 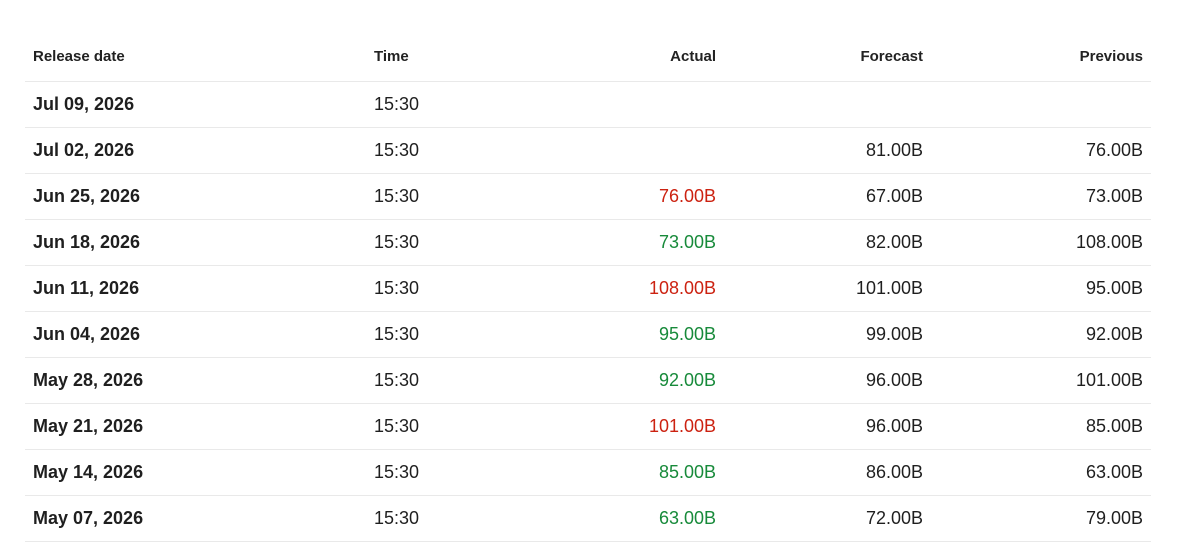 What do you see at coordinates (195, 334) in the screenshot?
I see `release-date-cell: Jun 04, 2026` at bounding box center [195, 334].